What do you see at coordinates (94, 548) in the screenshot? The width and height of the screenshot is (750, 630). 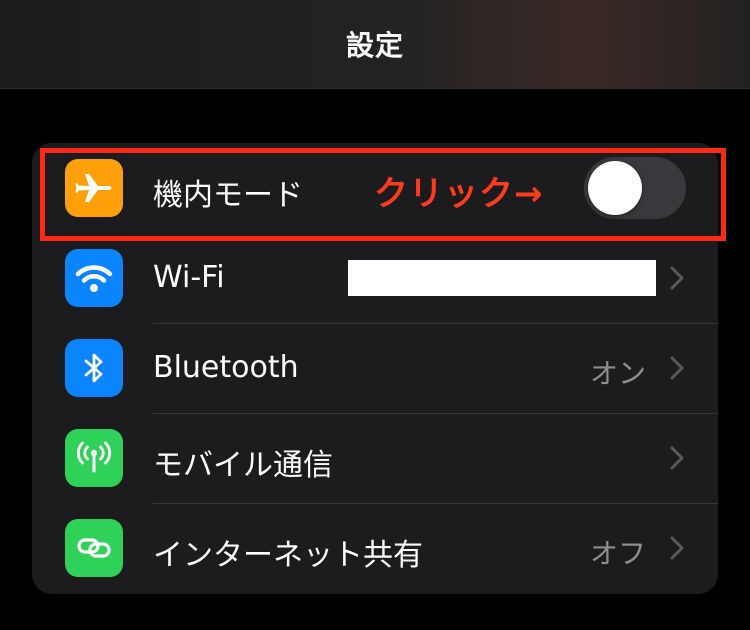 I see `link-icon` at bounding box center [94, 548].